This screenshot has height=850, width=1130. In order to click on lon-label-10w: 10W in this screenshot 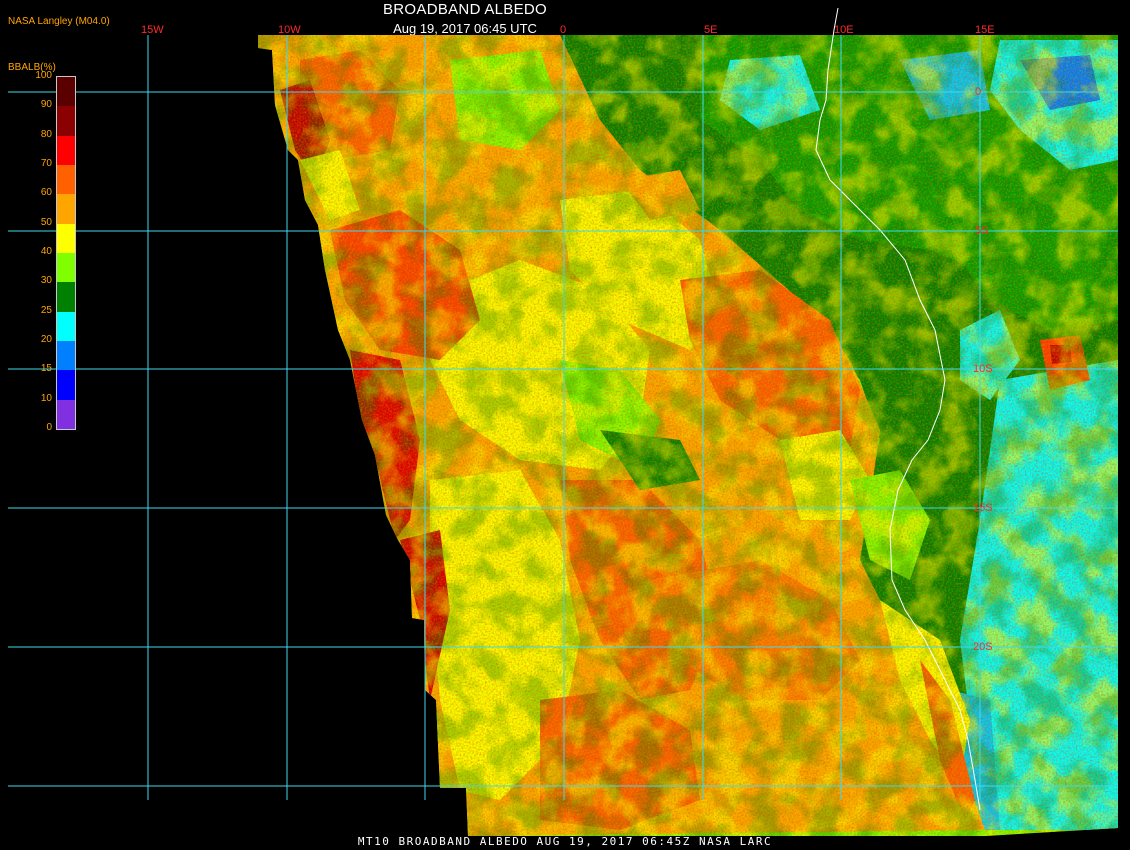, I will do `click(289, 30)`.